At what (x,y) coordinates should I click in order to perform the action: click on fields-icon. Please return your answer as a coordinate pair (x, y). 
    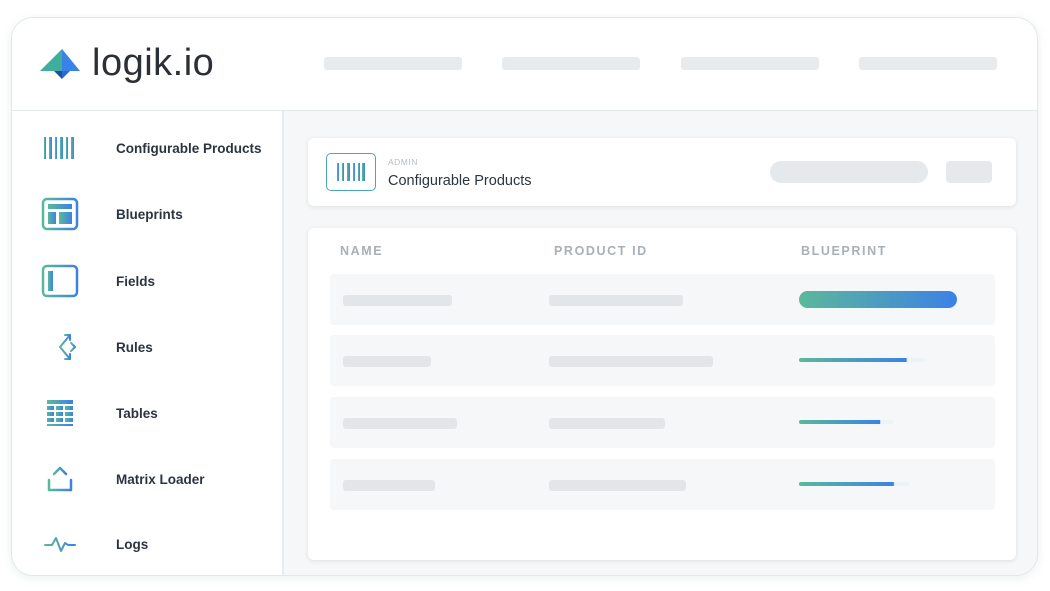
    Looking at the image, I should click on (60, 281).